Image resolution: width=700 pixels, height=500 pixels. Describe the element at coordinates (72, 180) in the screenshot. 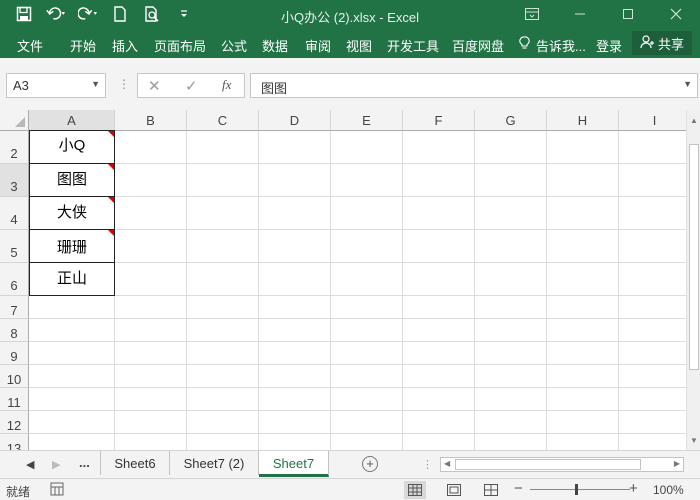

I see `cell-a3: 图图` at that location.